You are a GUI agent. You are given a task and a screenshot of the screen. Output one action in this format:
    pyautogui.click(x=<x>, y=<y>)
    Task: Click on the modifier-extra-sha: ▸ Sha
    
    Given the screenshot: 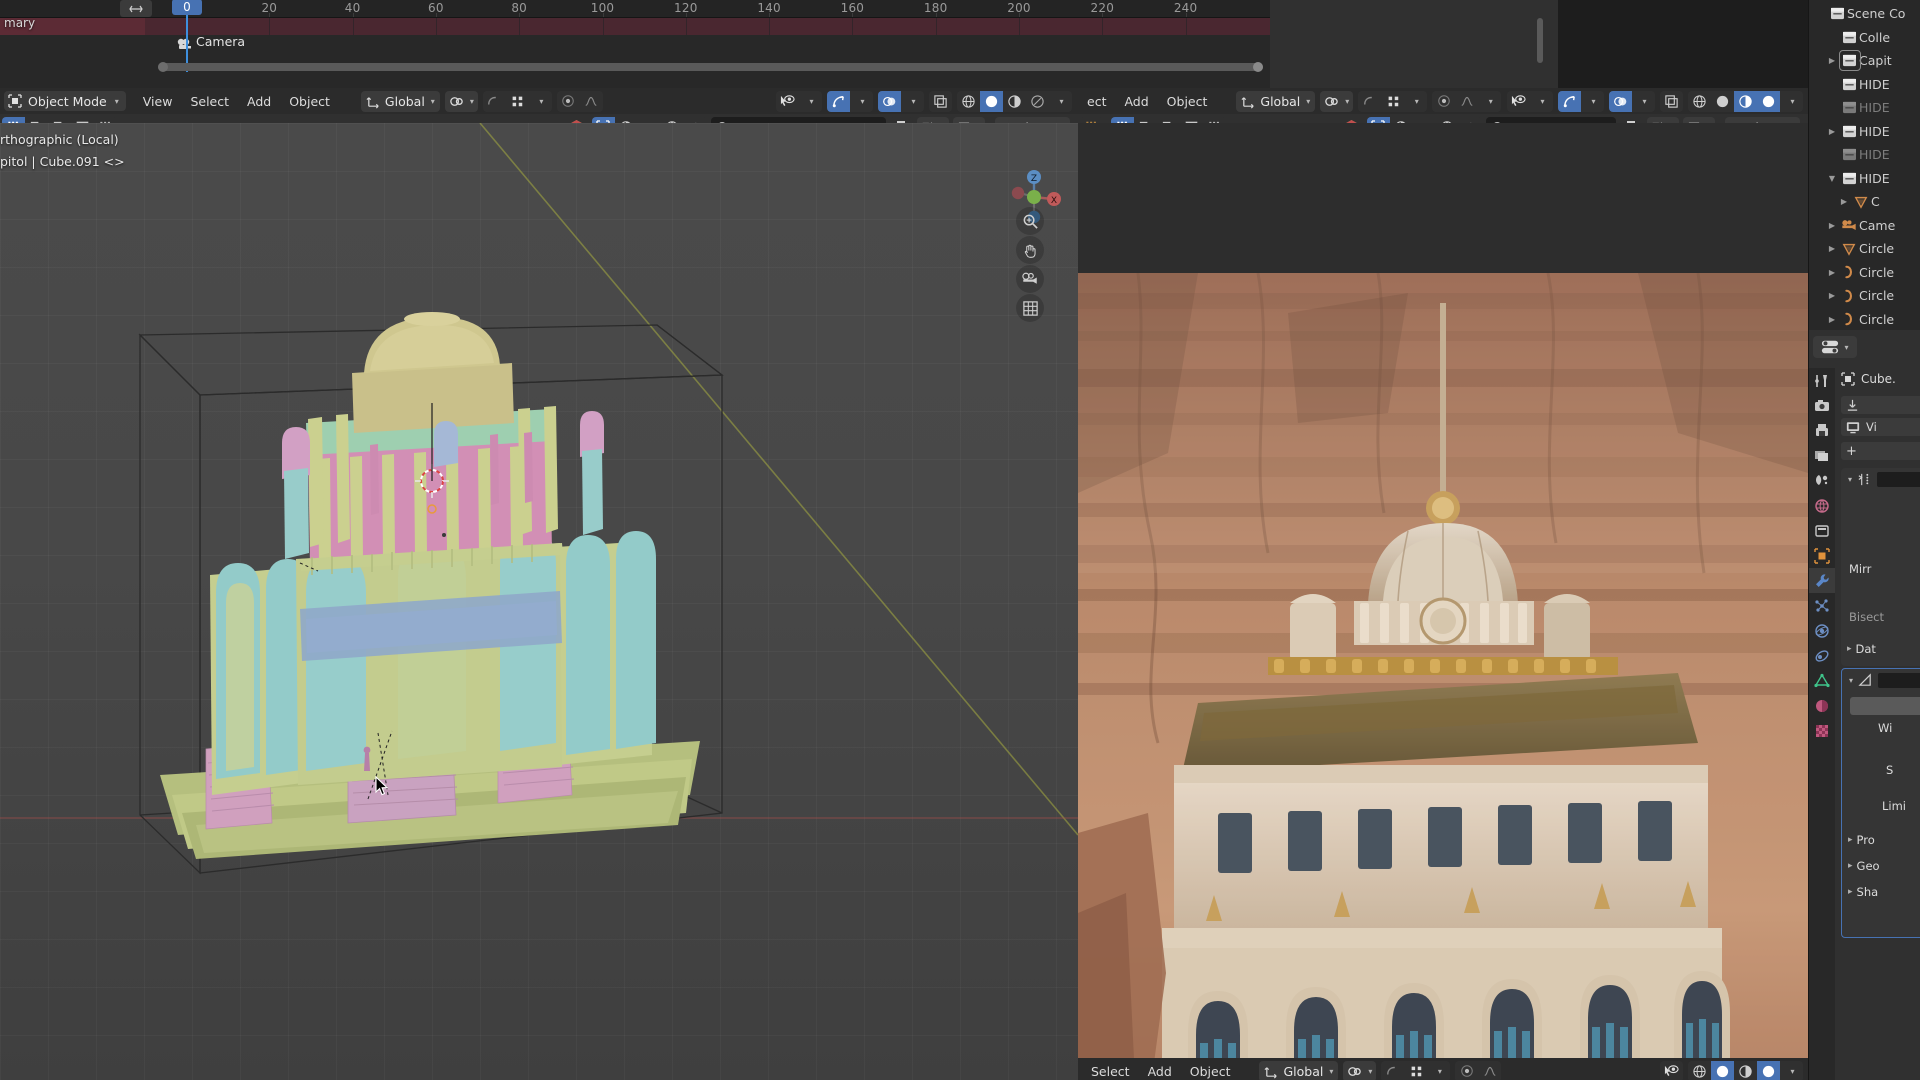 What is the action you would take?
    pyautogui.click(x=1863, y=892)
    